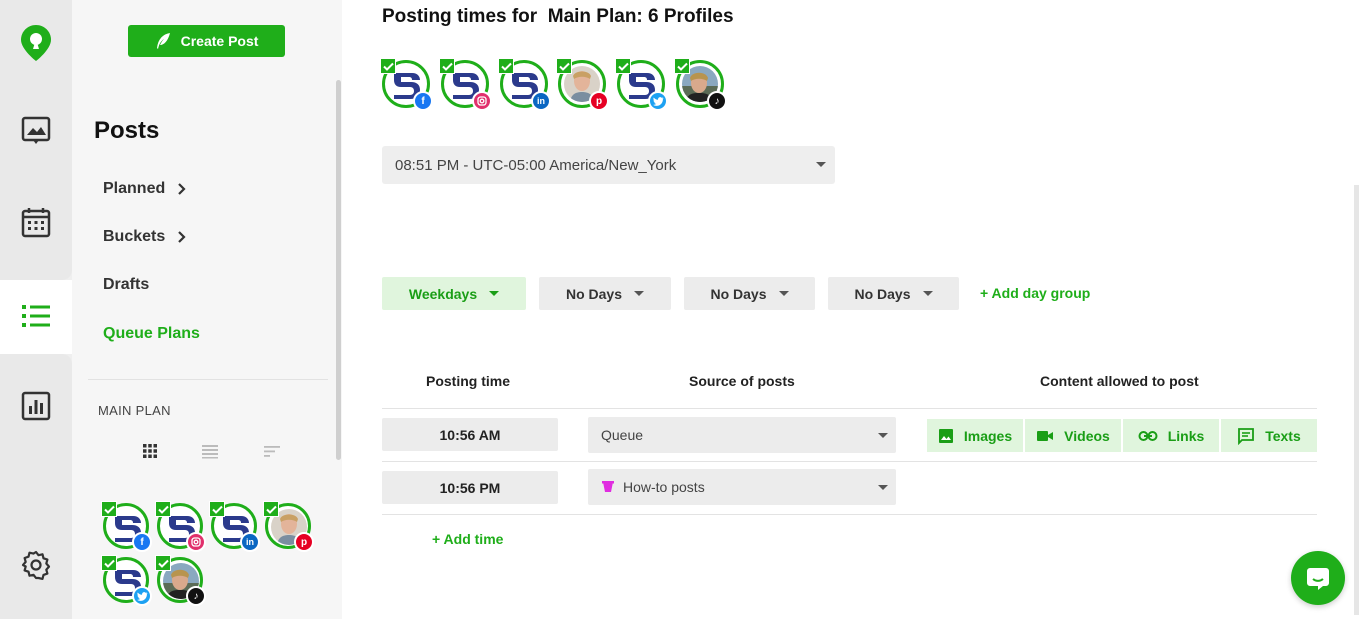 This screenshot has height=619, width=1359. Describe the element at coordinates (1186, 435) in the screenshot. I see `content-type-label: Links` at that location.